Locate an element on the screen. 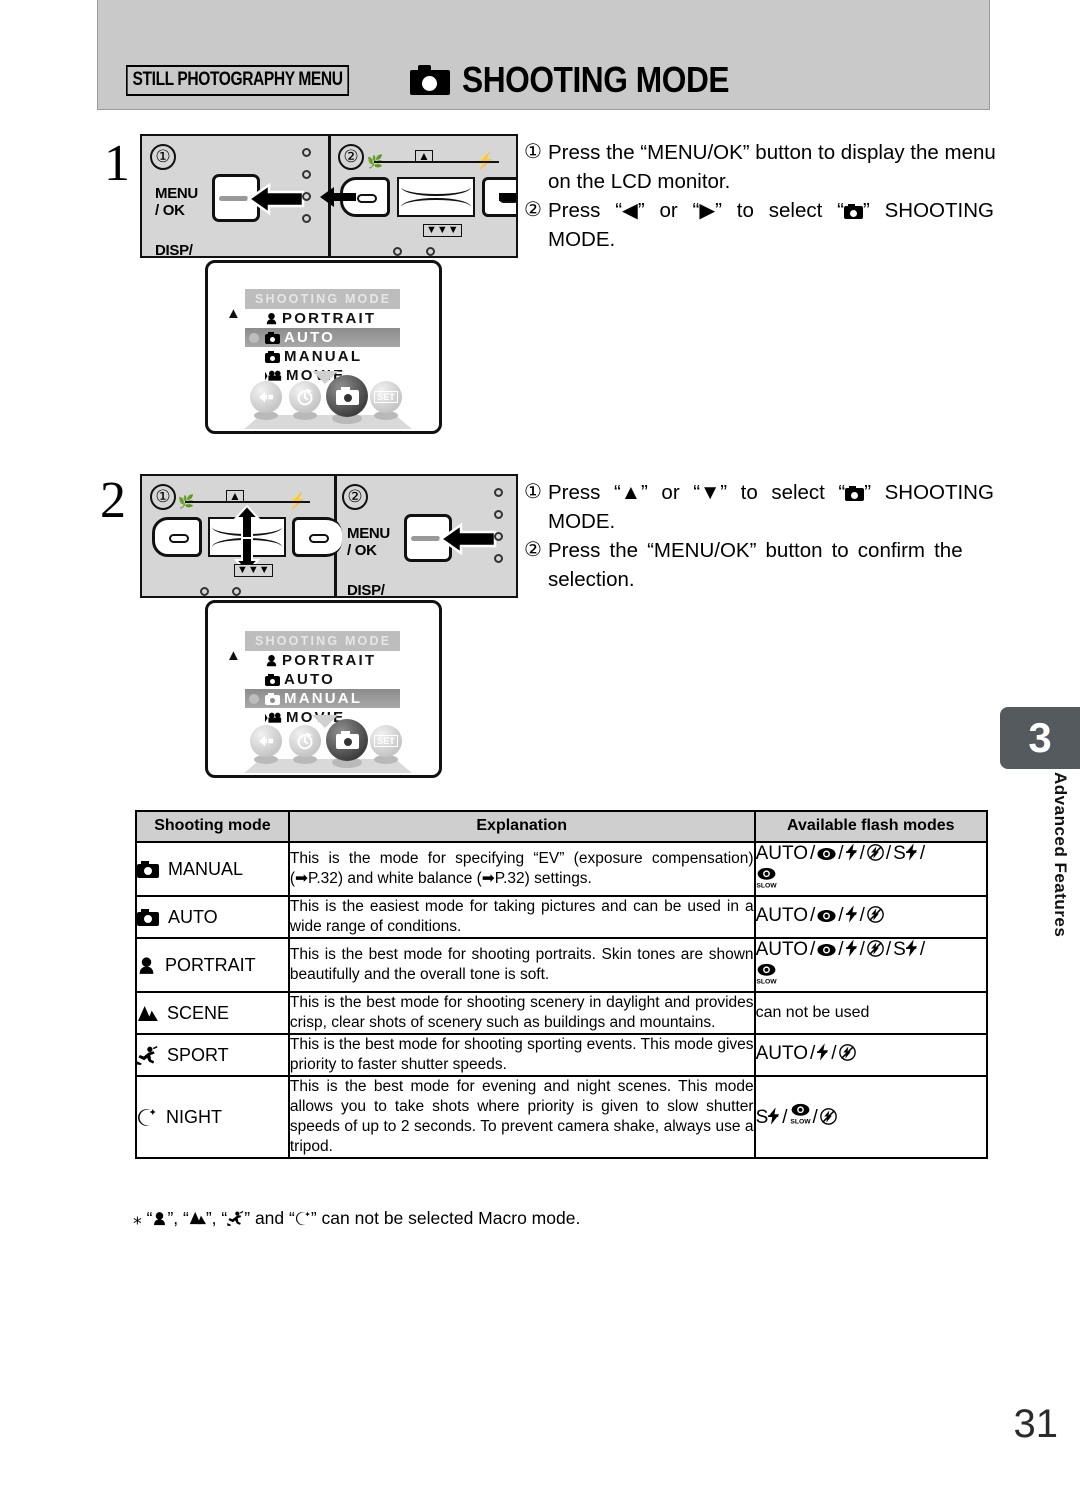 This screenshot has width=1080, height=1508. lcd-shooting-mode-button-step1 is located at coordinates (347, 396).